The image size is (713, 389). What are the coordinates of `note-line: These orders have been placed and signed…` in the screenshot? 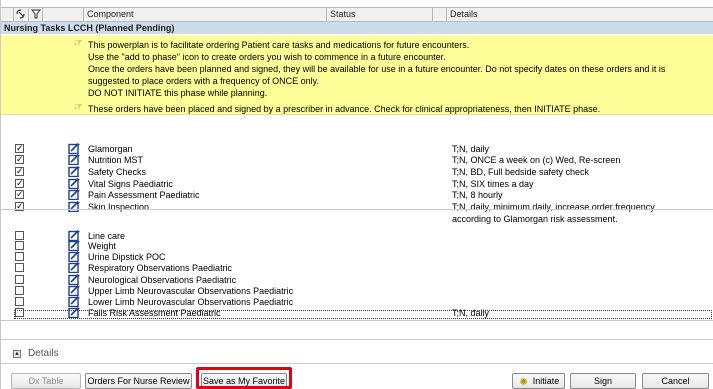 It's located at (344, 109).